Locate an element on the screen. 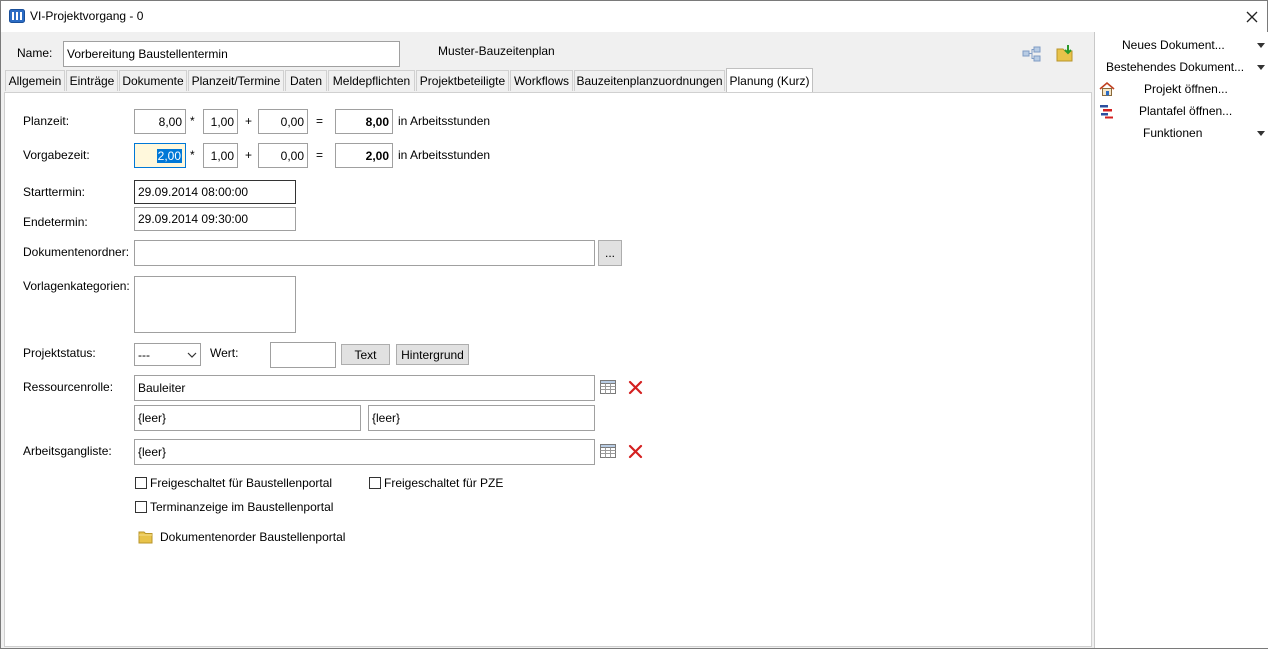 Image resolution: width=1268 pixels, height=649 pixels. tab-label: Daten is located at coordinates (306, 81).